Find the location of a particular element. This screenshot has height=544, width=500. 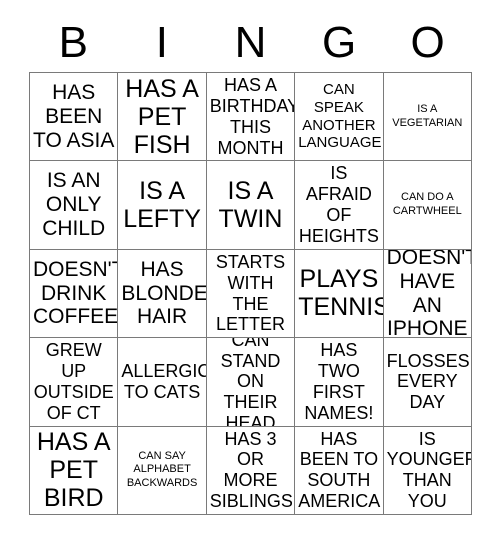

bingo-cell-o5: IS YOUNGER THAN YOU is located at coordinates (427, 470).